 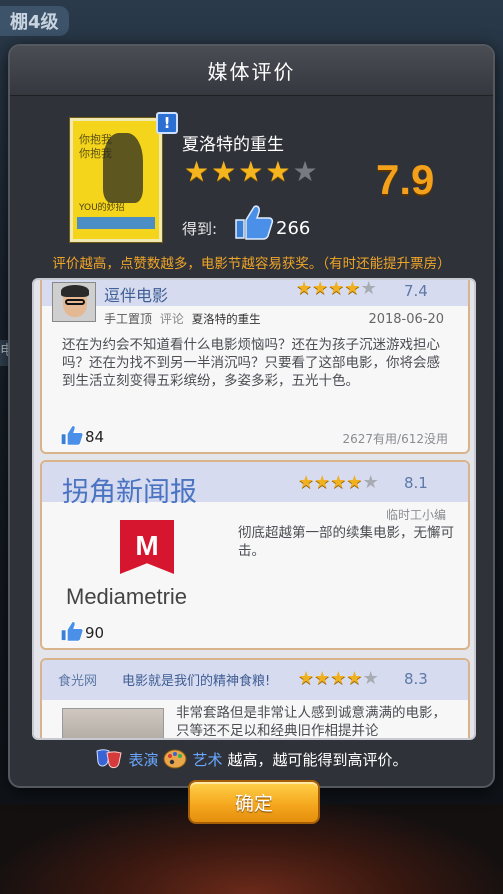 I want to click on rating-hint: 评价越高，点赞数越多，电影节越容易获奖。（有时还能提升票房）, so click(x=251, y=264).